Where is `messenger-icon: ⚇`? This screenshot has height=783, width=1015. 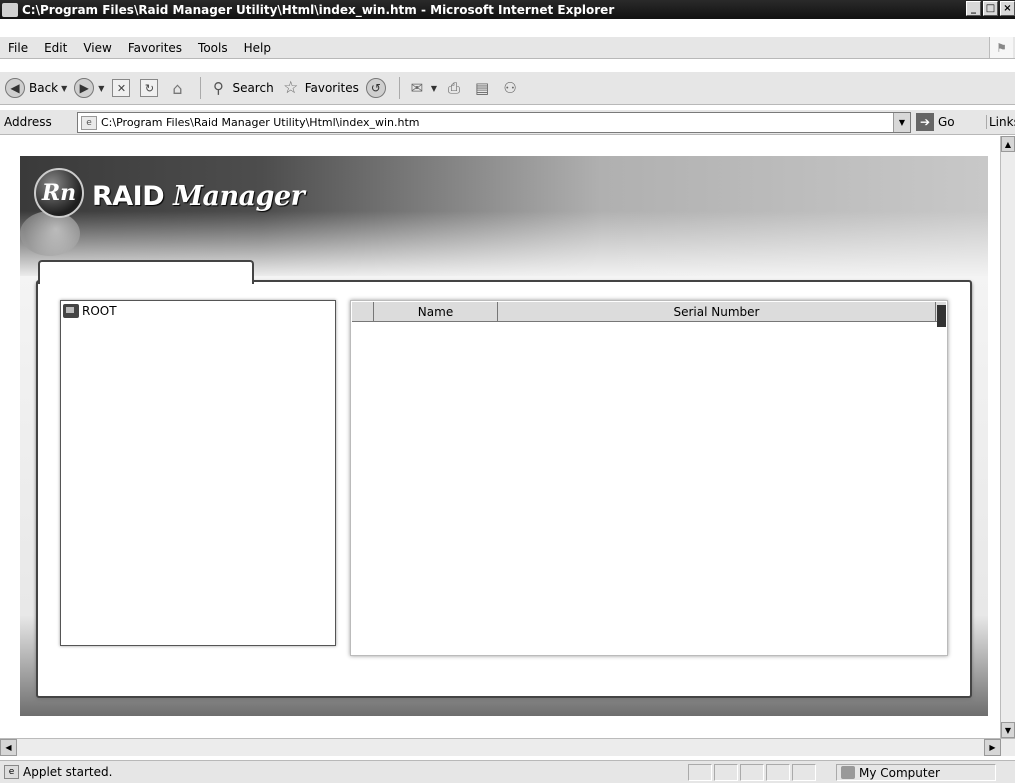 messenger-icon: ⚇ is located at coordinates (510, 88).